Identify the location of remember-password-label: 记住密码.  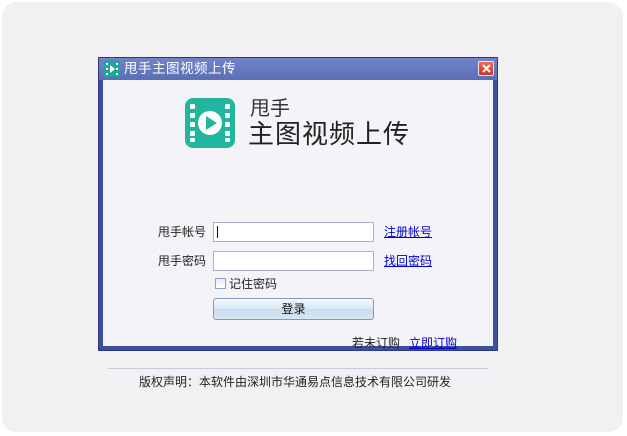
(253, 284).